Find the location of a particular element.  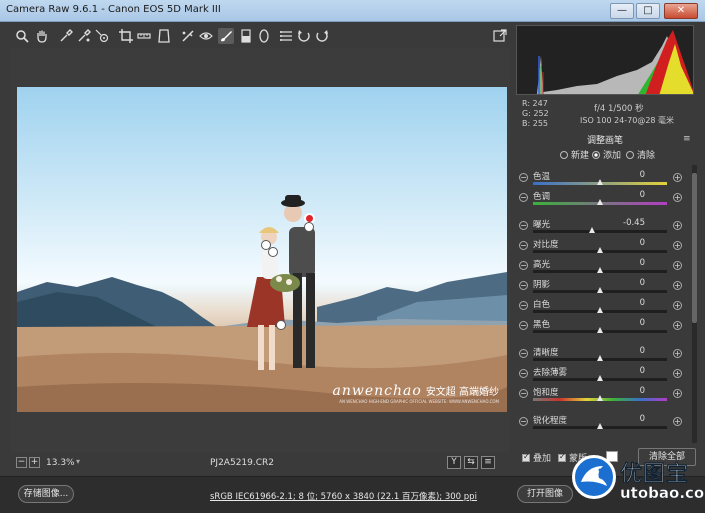

rotate-left-icon is located at coordinates (304, 36).